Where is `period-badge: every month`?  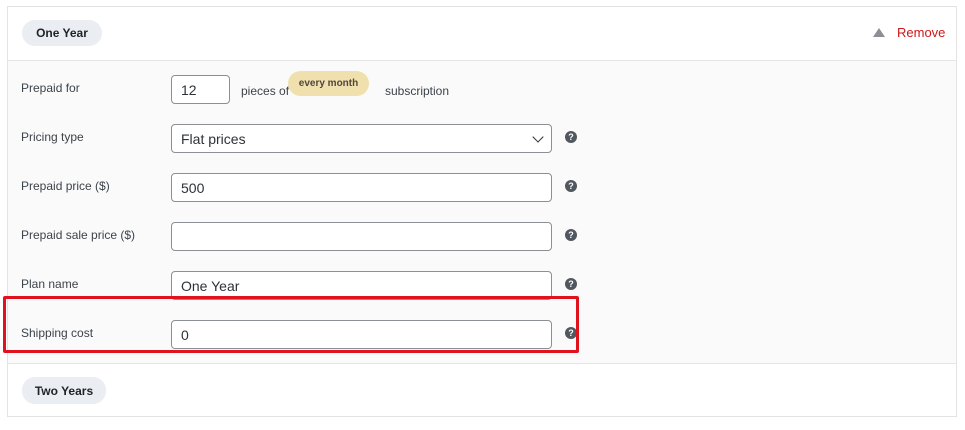 period-badge: every month is located at coordinates (328, 83).